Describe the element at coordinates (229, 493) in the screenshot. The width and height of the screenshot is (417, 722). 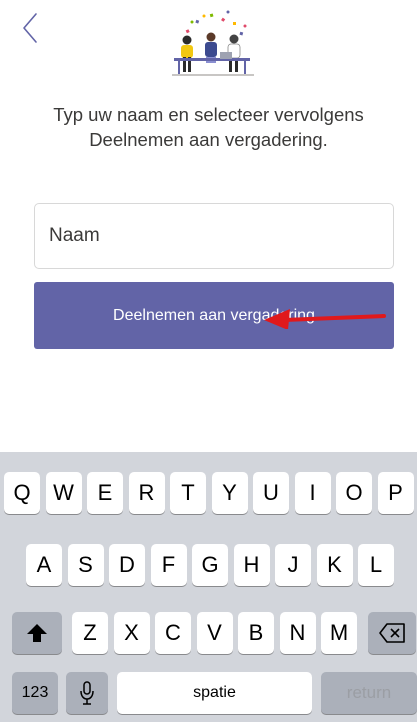
I see `key-y: Y` at that location.